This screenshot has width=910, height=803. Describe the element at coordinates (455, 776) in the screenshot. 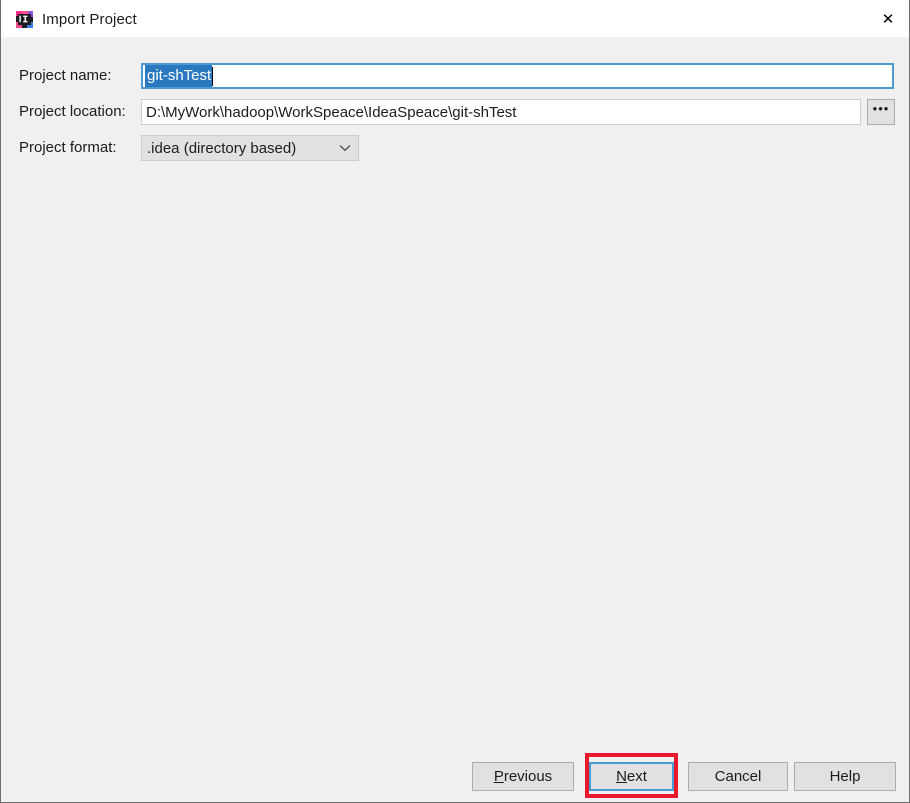

I see `footer-button-bar: Previous Next Cancel Help` at that location.